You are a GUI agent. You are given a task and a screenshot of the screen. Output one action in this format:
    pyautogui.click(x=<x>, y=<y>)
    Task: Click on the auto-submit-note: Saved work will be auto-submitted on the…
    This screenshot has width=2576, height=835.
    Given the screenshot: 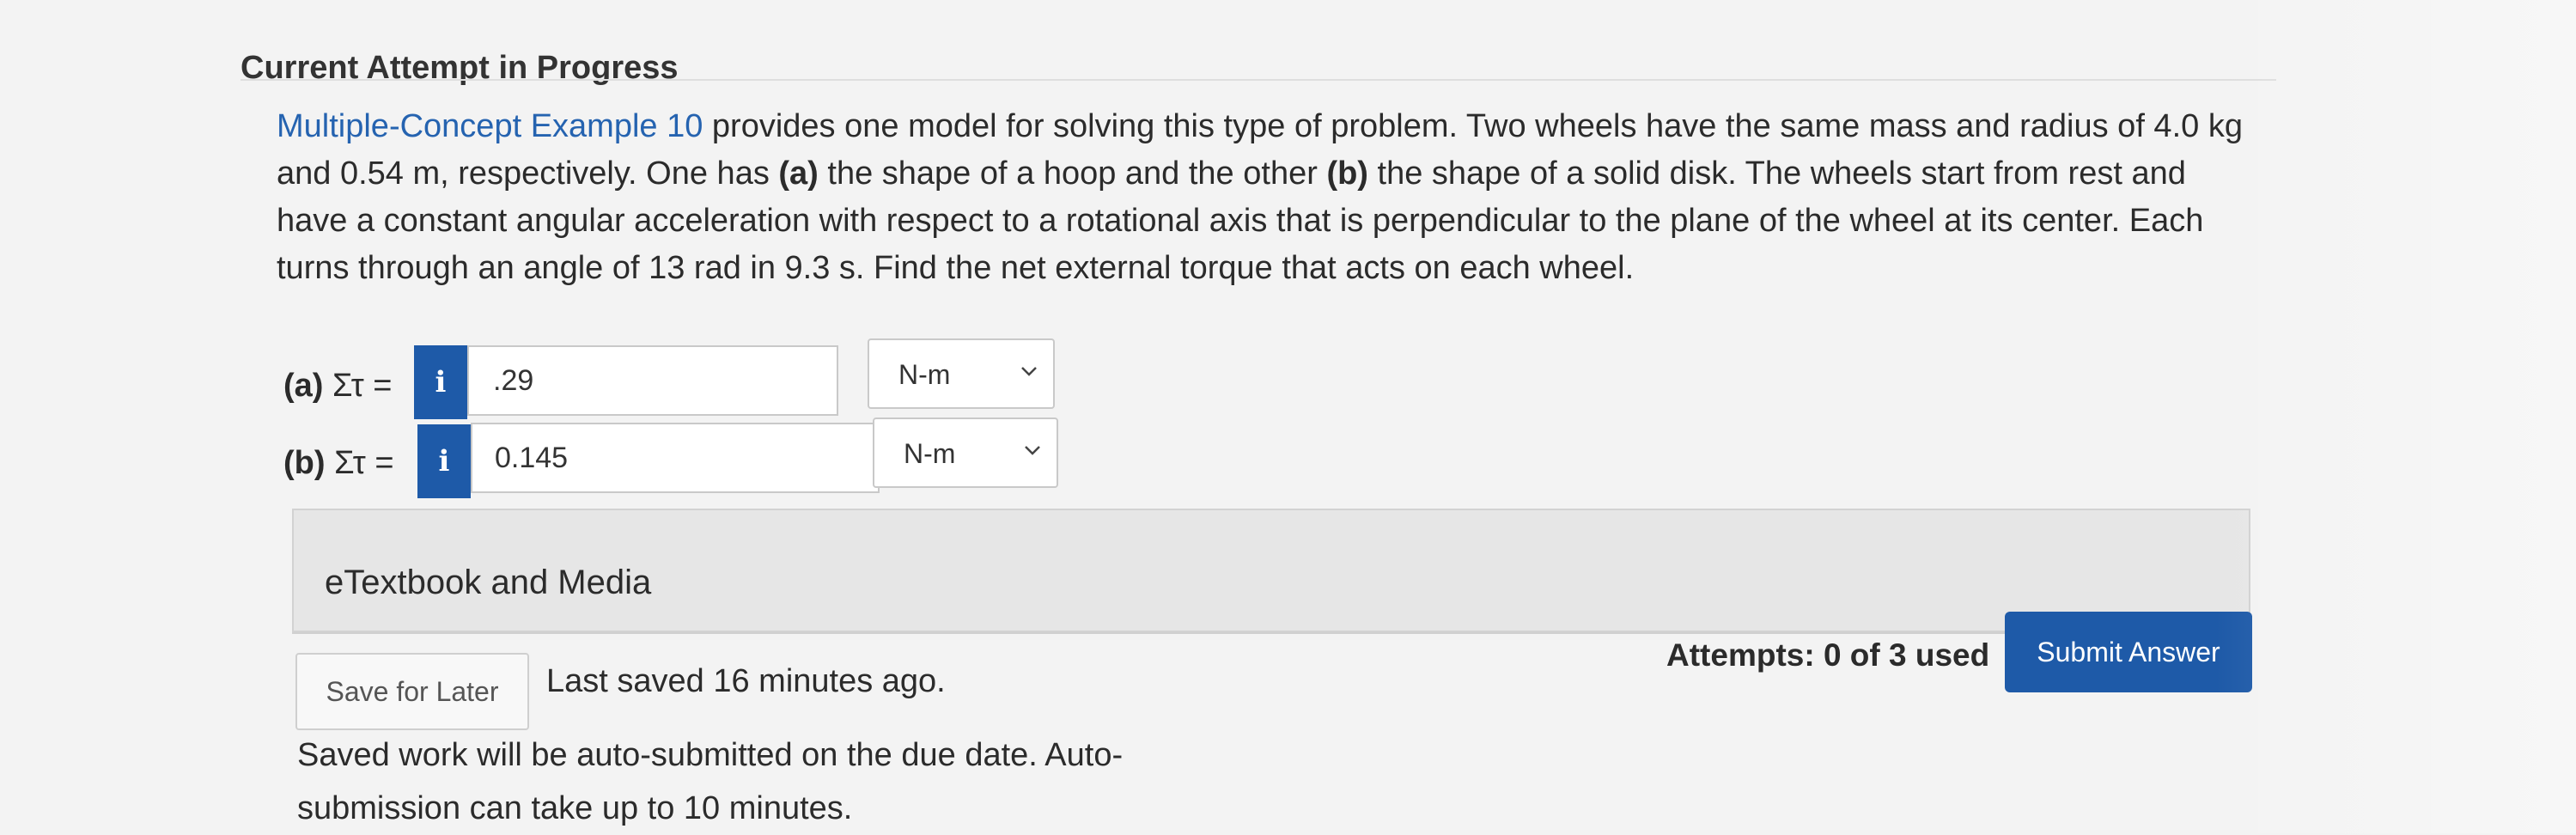 What is the action you would take?
    pyautogui.click(x=710, y=781)
    